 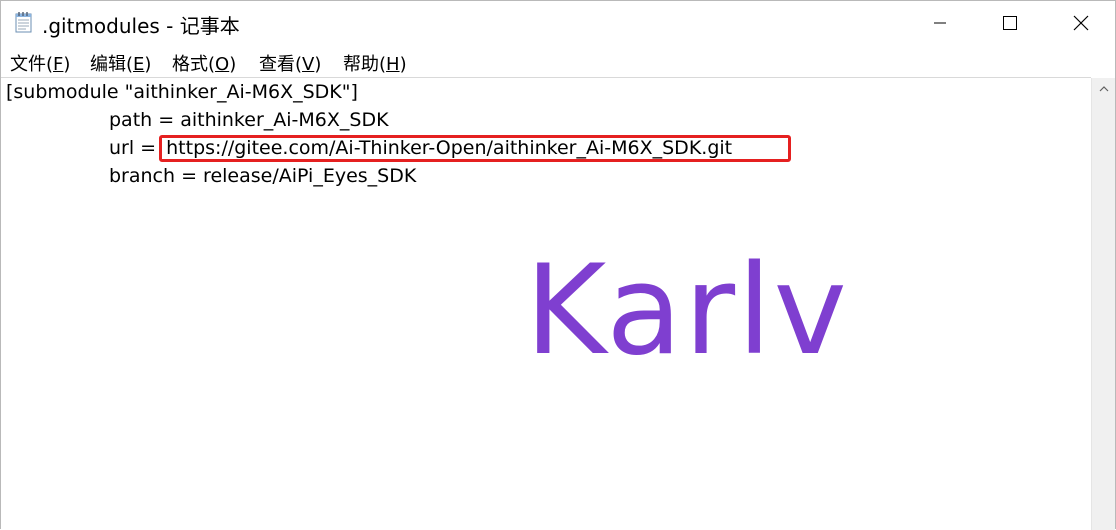 What do you see at coordinates (290, 63) in the screenshot?
I see `menu-view: 查看(V)` at bounding box center [290, 63].